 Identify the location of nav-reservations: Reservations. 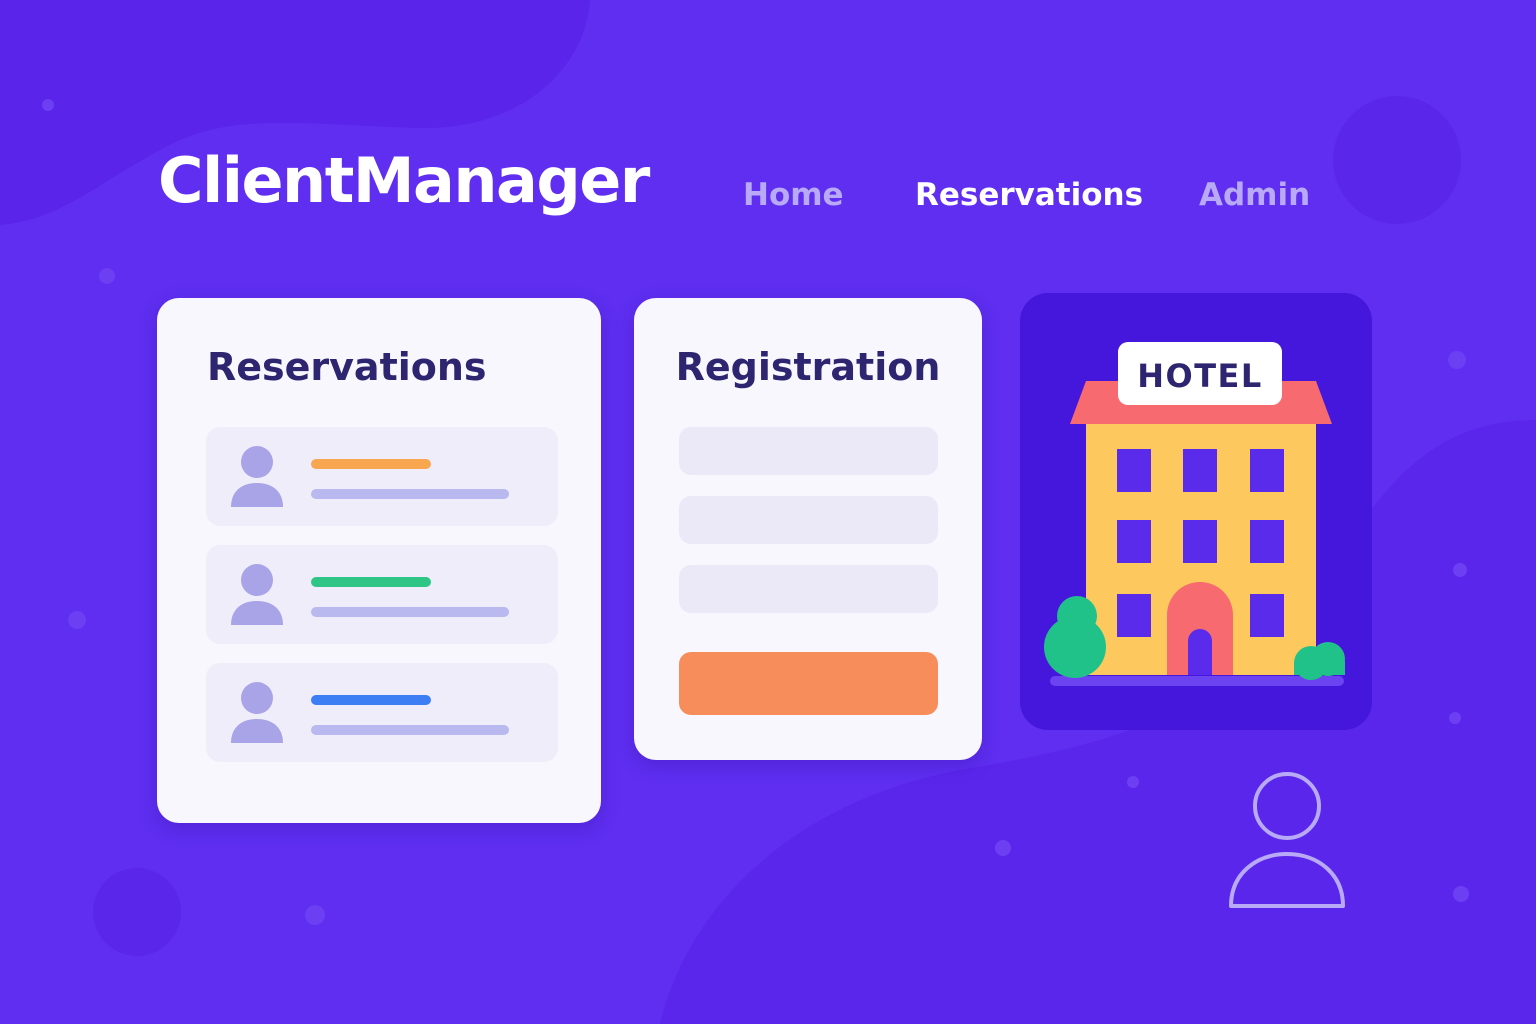
(1029, 195).